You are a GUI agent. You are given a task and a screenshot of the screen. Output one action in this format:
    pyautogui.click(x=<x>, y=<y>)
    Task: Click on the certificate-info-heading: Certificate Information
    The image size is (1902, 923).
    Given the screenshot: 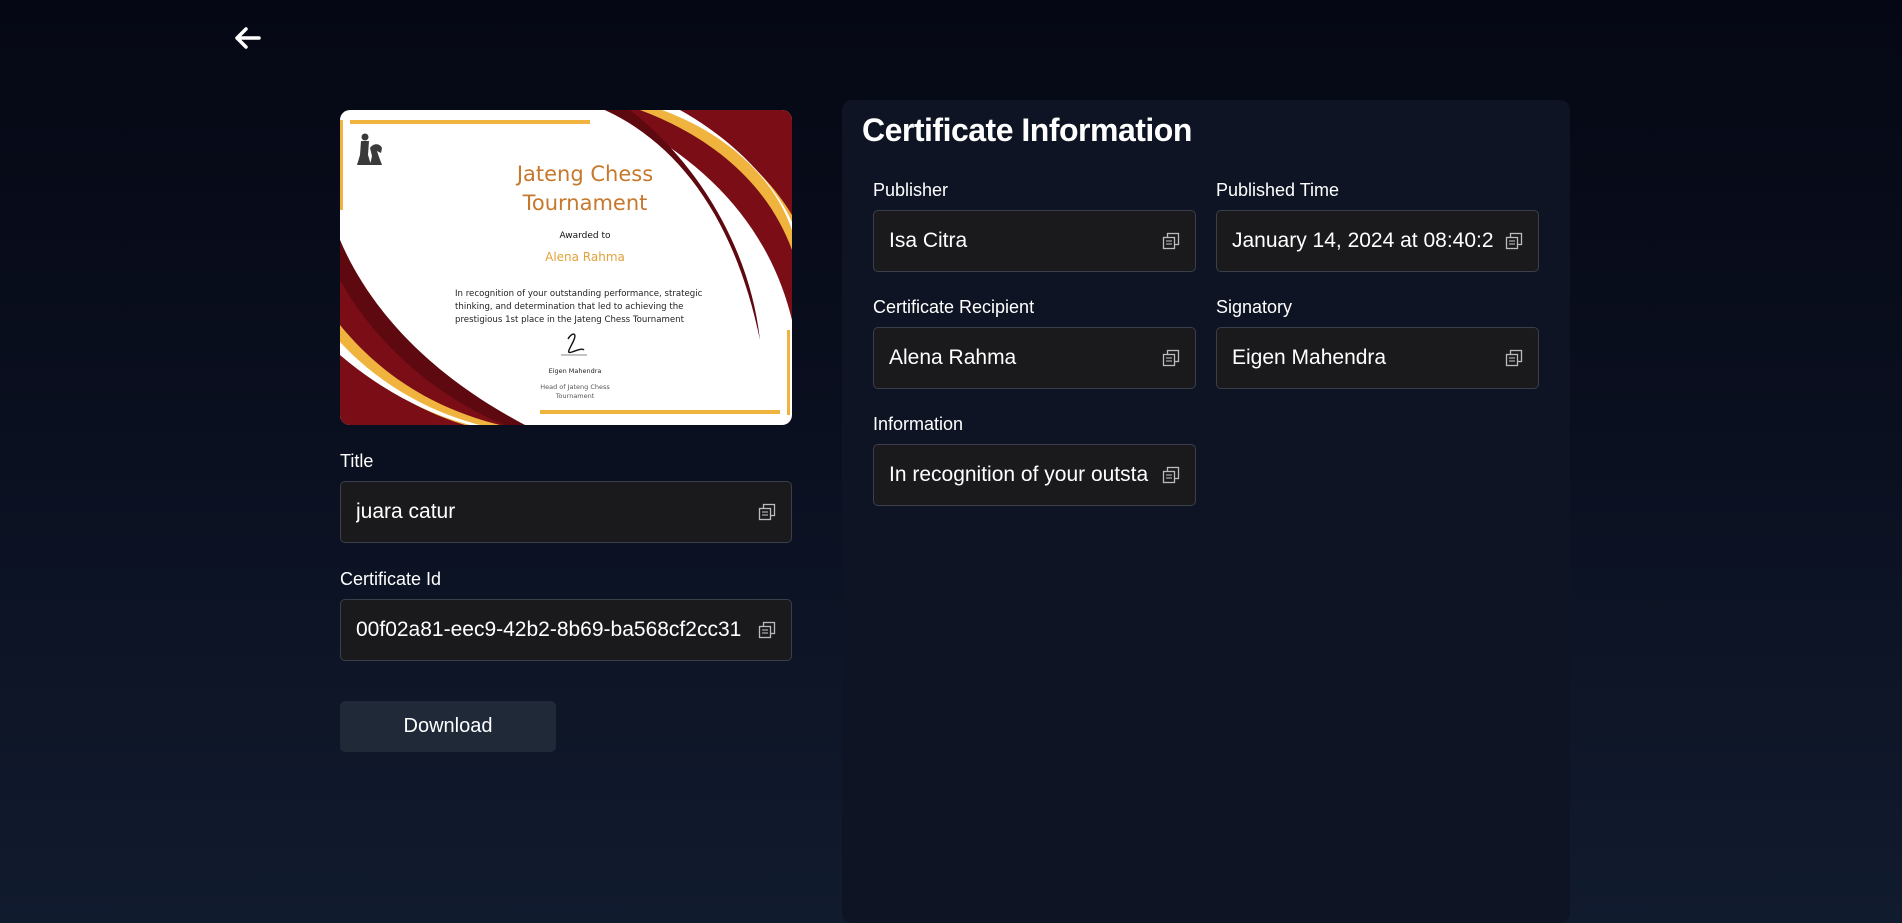 What is the action you would take?
    pyautogui.click(x=1027, y=130)
    